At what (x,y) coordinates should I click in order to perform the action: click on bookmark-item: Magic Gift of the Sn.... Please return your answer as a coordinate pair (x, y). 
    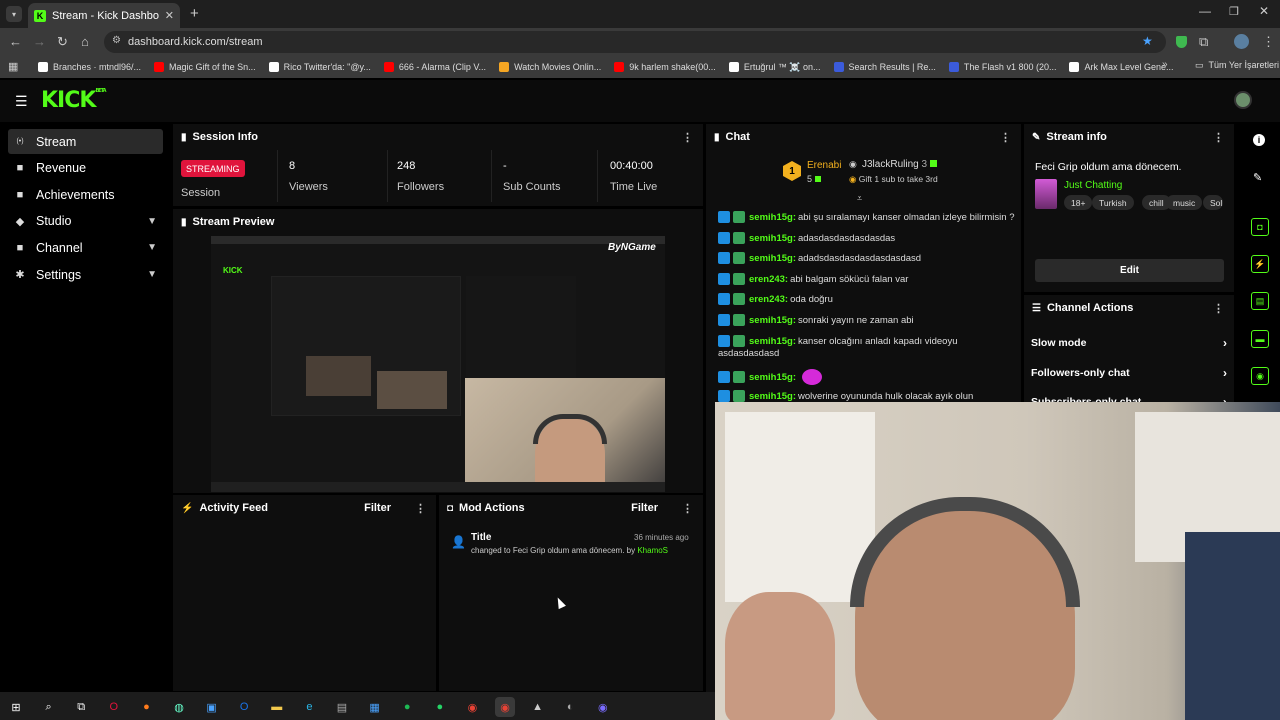
    Looking at the image, I should click on (205, 67).